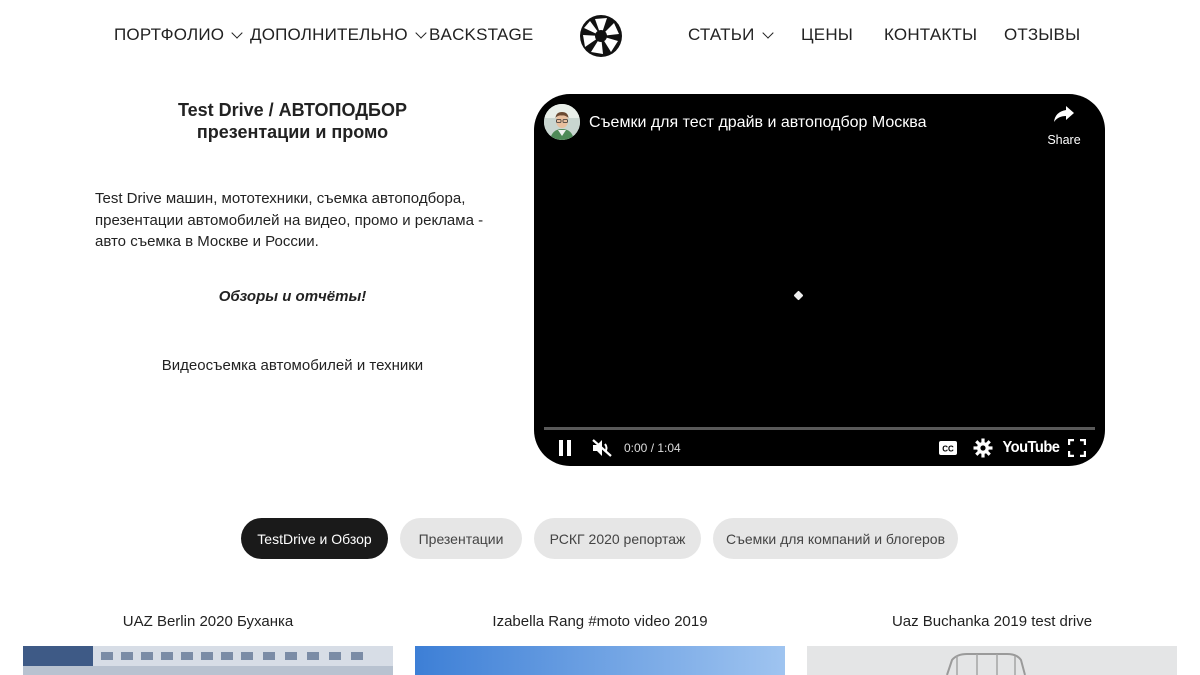 This screenshot has width=1200, height=675. I want to click on settings-icon, so click(983, 448).